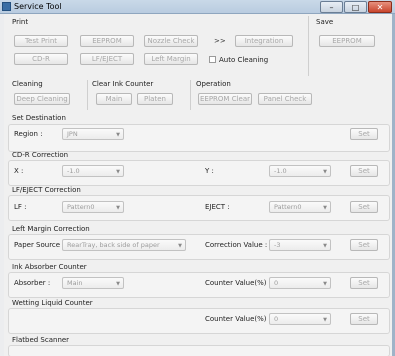 The height and width of the screenshot is (356, 395). I want to click on lf-eject-set-button: Set, so click(364, 207).